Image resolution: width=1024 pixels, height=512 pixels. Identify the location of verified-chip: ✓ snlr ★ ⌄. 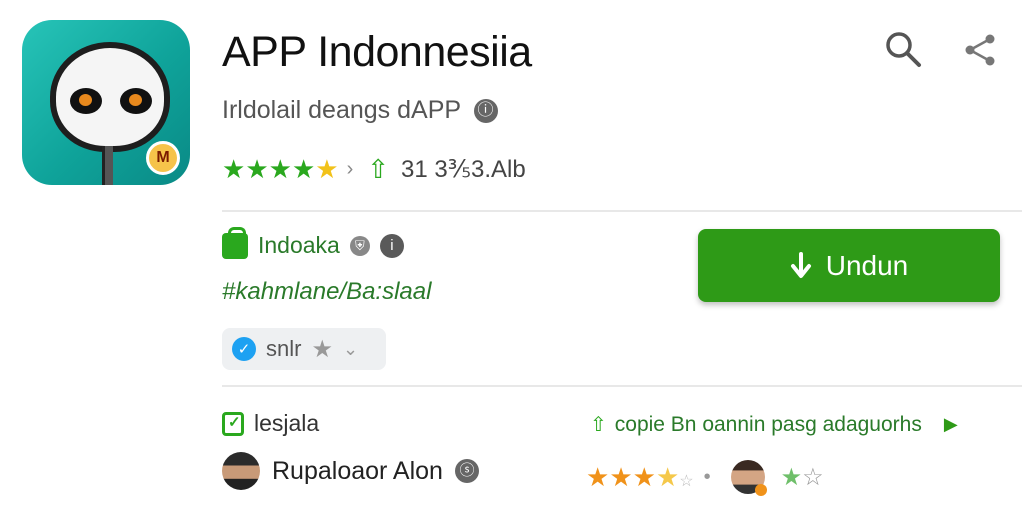
(304, 349).